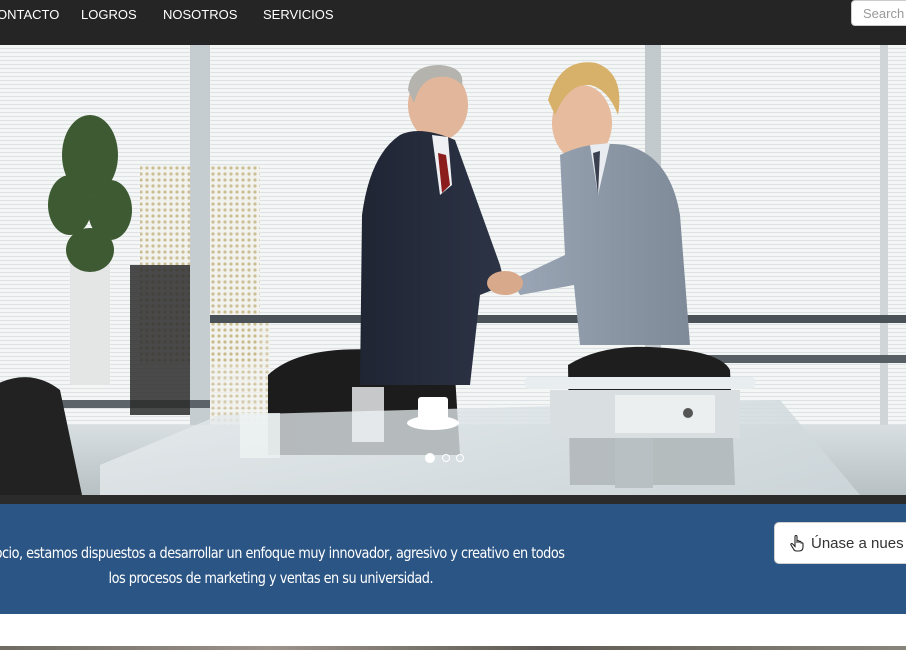 Image resolution: width=906 pixels, height=650 pixels. Describe the element at coordinates (453, 648) in the screenshot. I see `next-section-strip` at that location.